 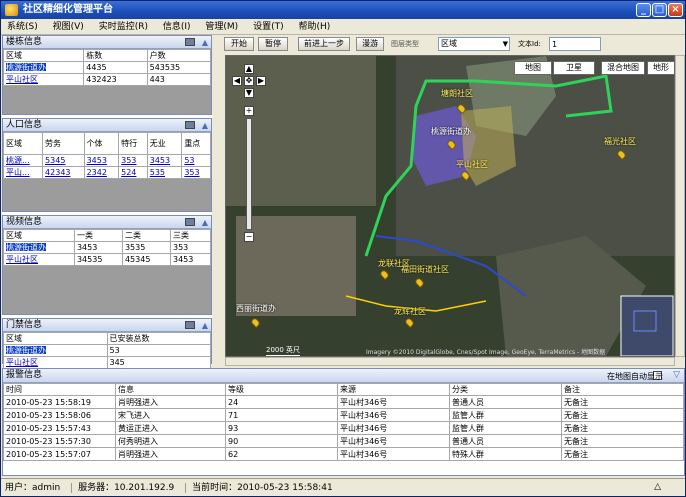 I want to click on cell: 特殊人群, so click(x=505, y=454).